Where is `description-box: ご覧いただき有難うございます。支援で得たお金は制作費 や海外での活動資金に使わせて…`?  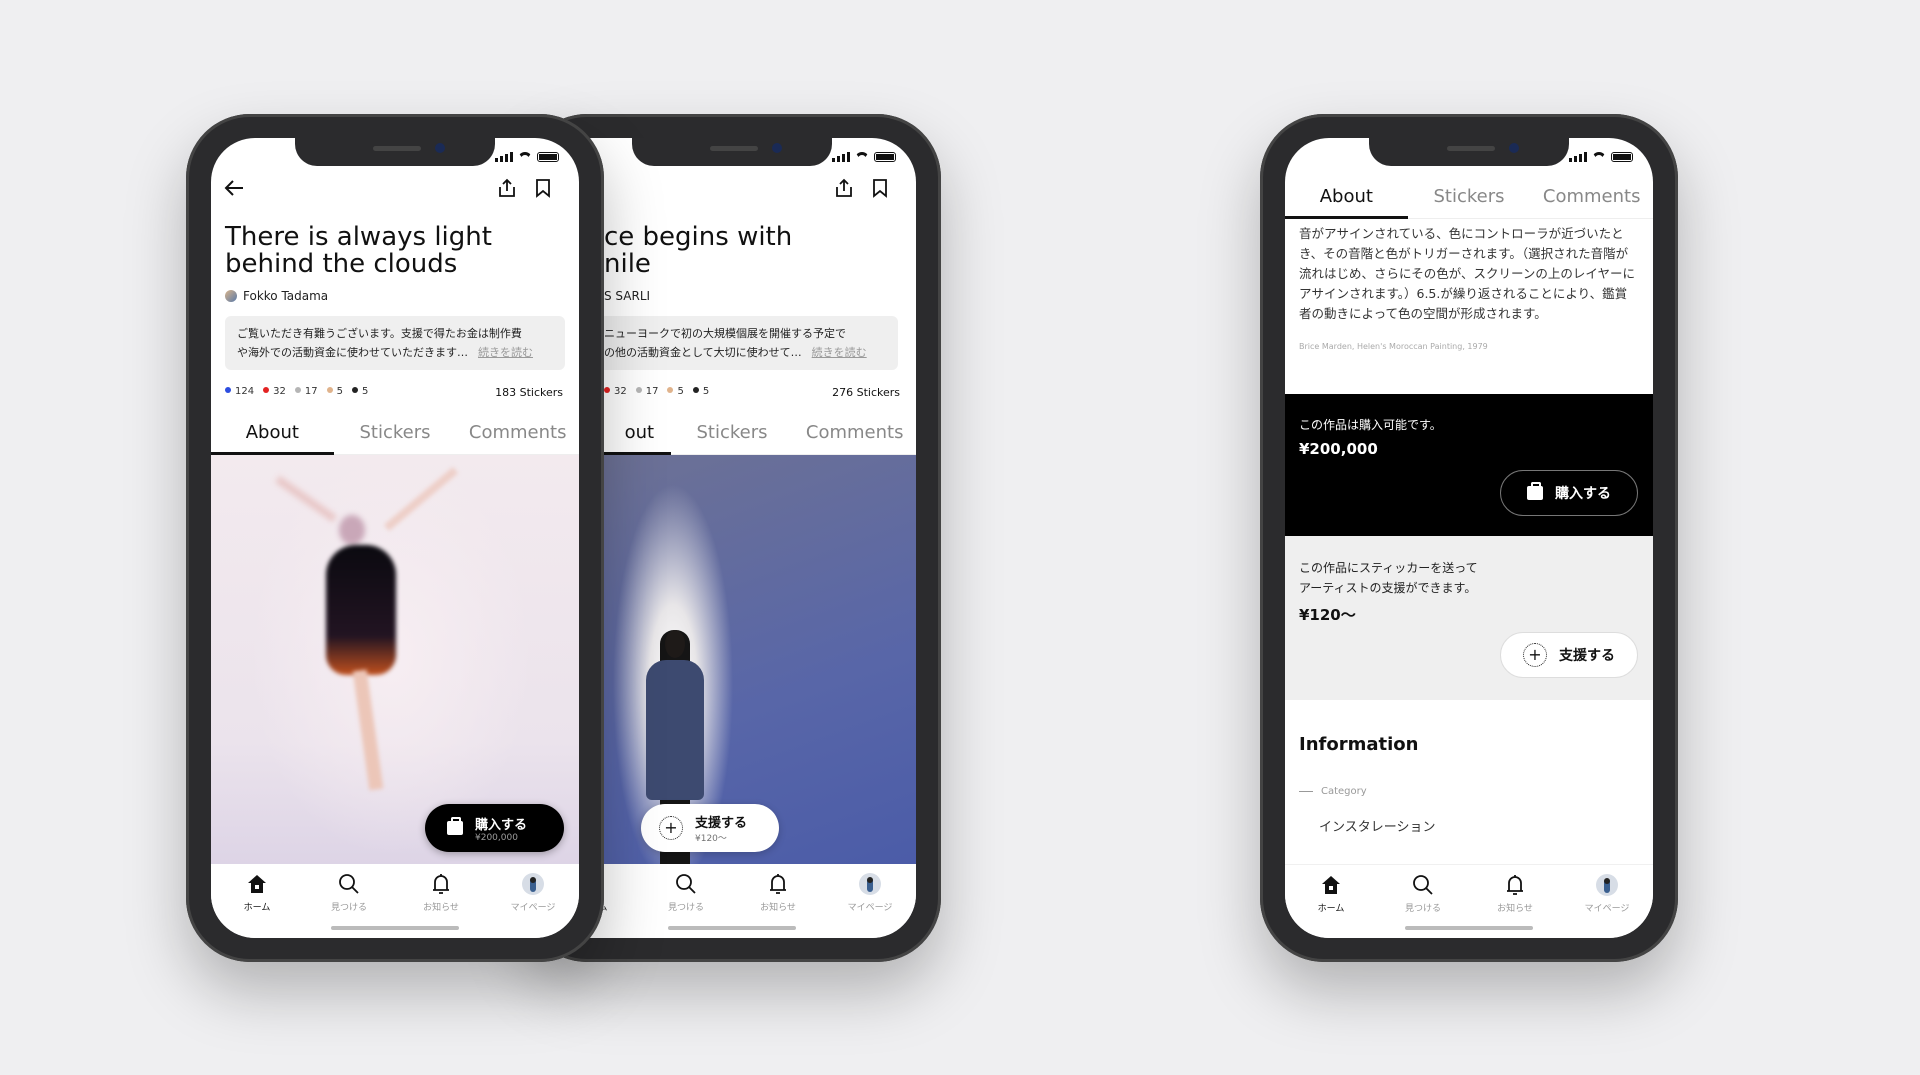 description-box: ご覧いただき有難うございます。支援で得たお金は制作費 や海外での活動資金に使わせて… is located at coordinates (395, 343).